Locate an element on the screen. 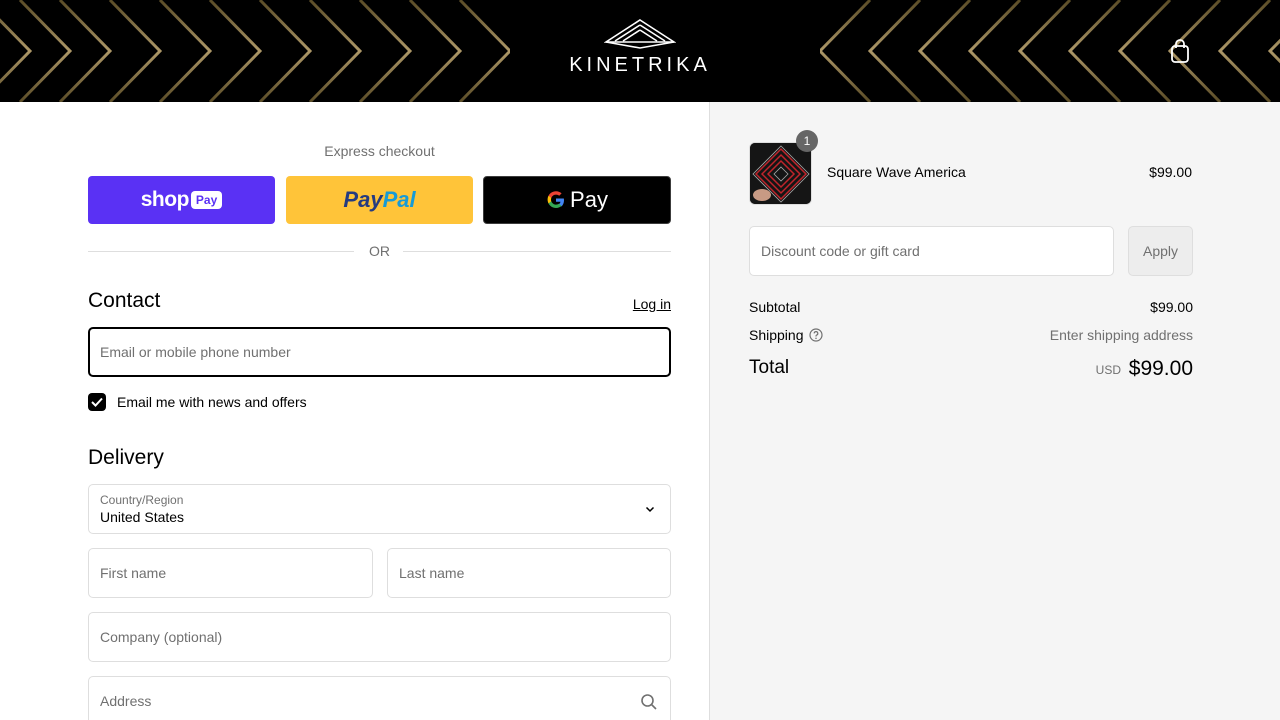 This screenshot has height=720, width=1280. first-name-field is located at coordinates (230, 573).